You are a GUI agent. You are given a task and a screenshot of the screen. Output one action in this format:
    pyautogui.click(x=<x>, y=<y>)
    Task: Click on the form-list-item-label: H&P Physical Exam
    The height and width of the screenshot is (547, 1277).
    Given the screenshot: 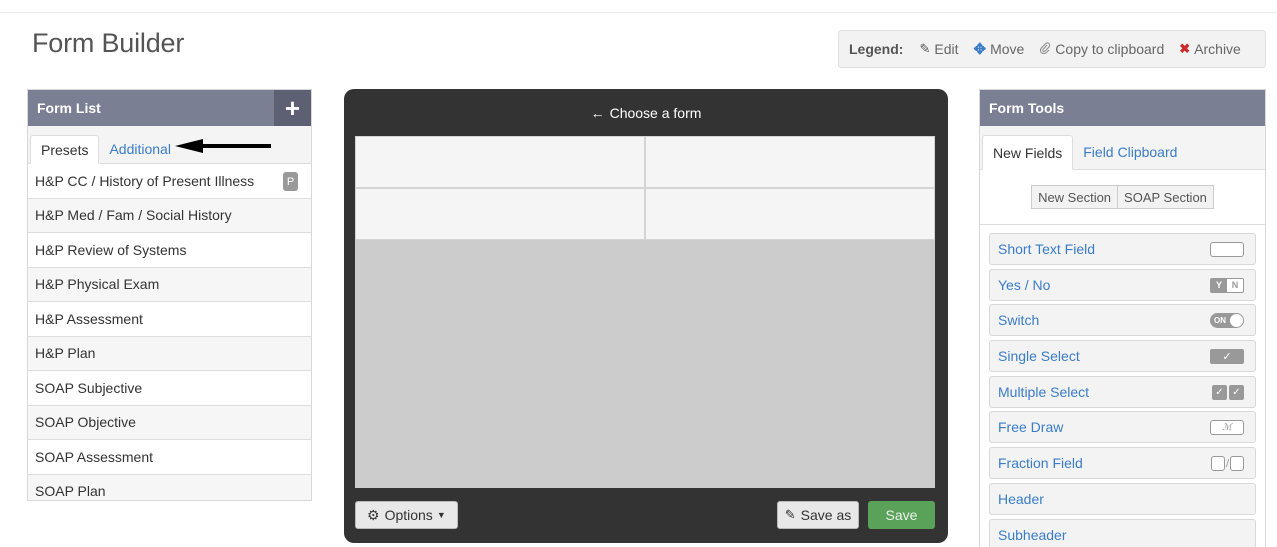 What is the action you would take?
    pyautogui.click(x=97, y=284)
    